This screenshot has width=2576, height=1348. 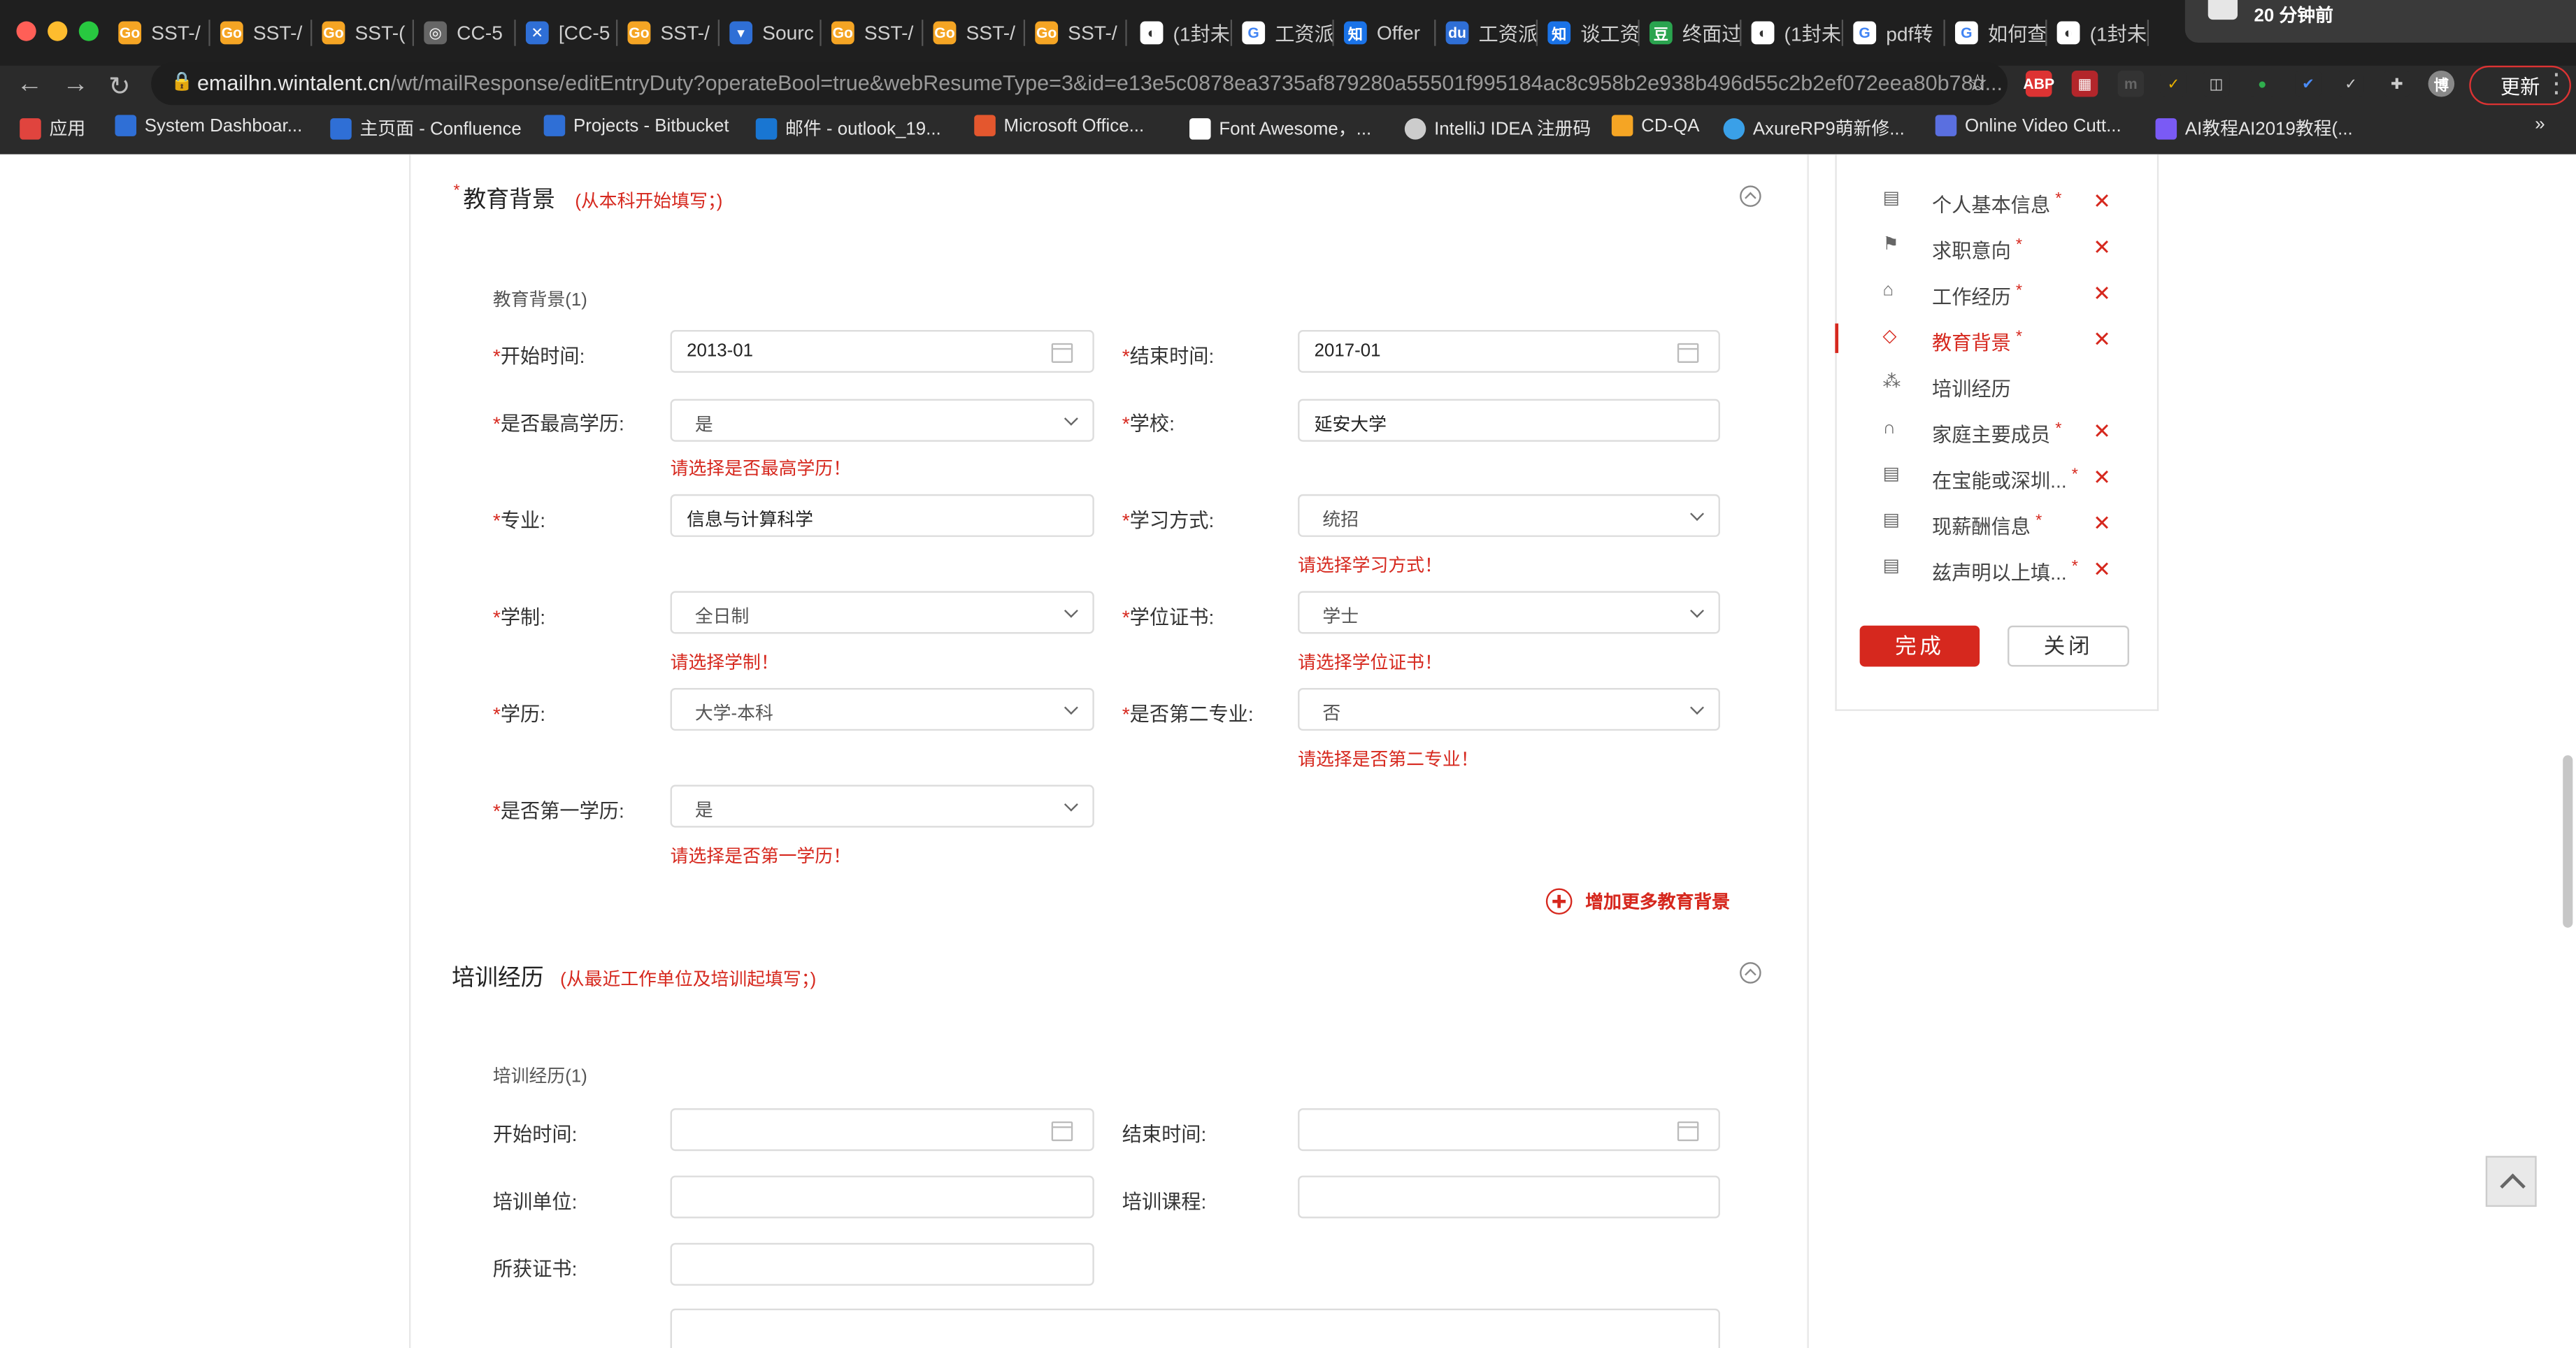 What do you see at coordinates (1995, 247) in the screenshot?
I see `sidenav-item: ⚑ 求职意向 * ✕` at bounding box center [1995, 247].